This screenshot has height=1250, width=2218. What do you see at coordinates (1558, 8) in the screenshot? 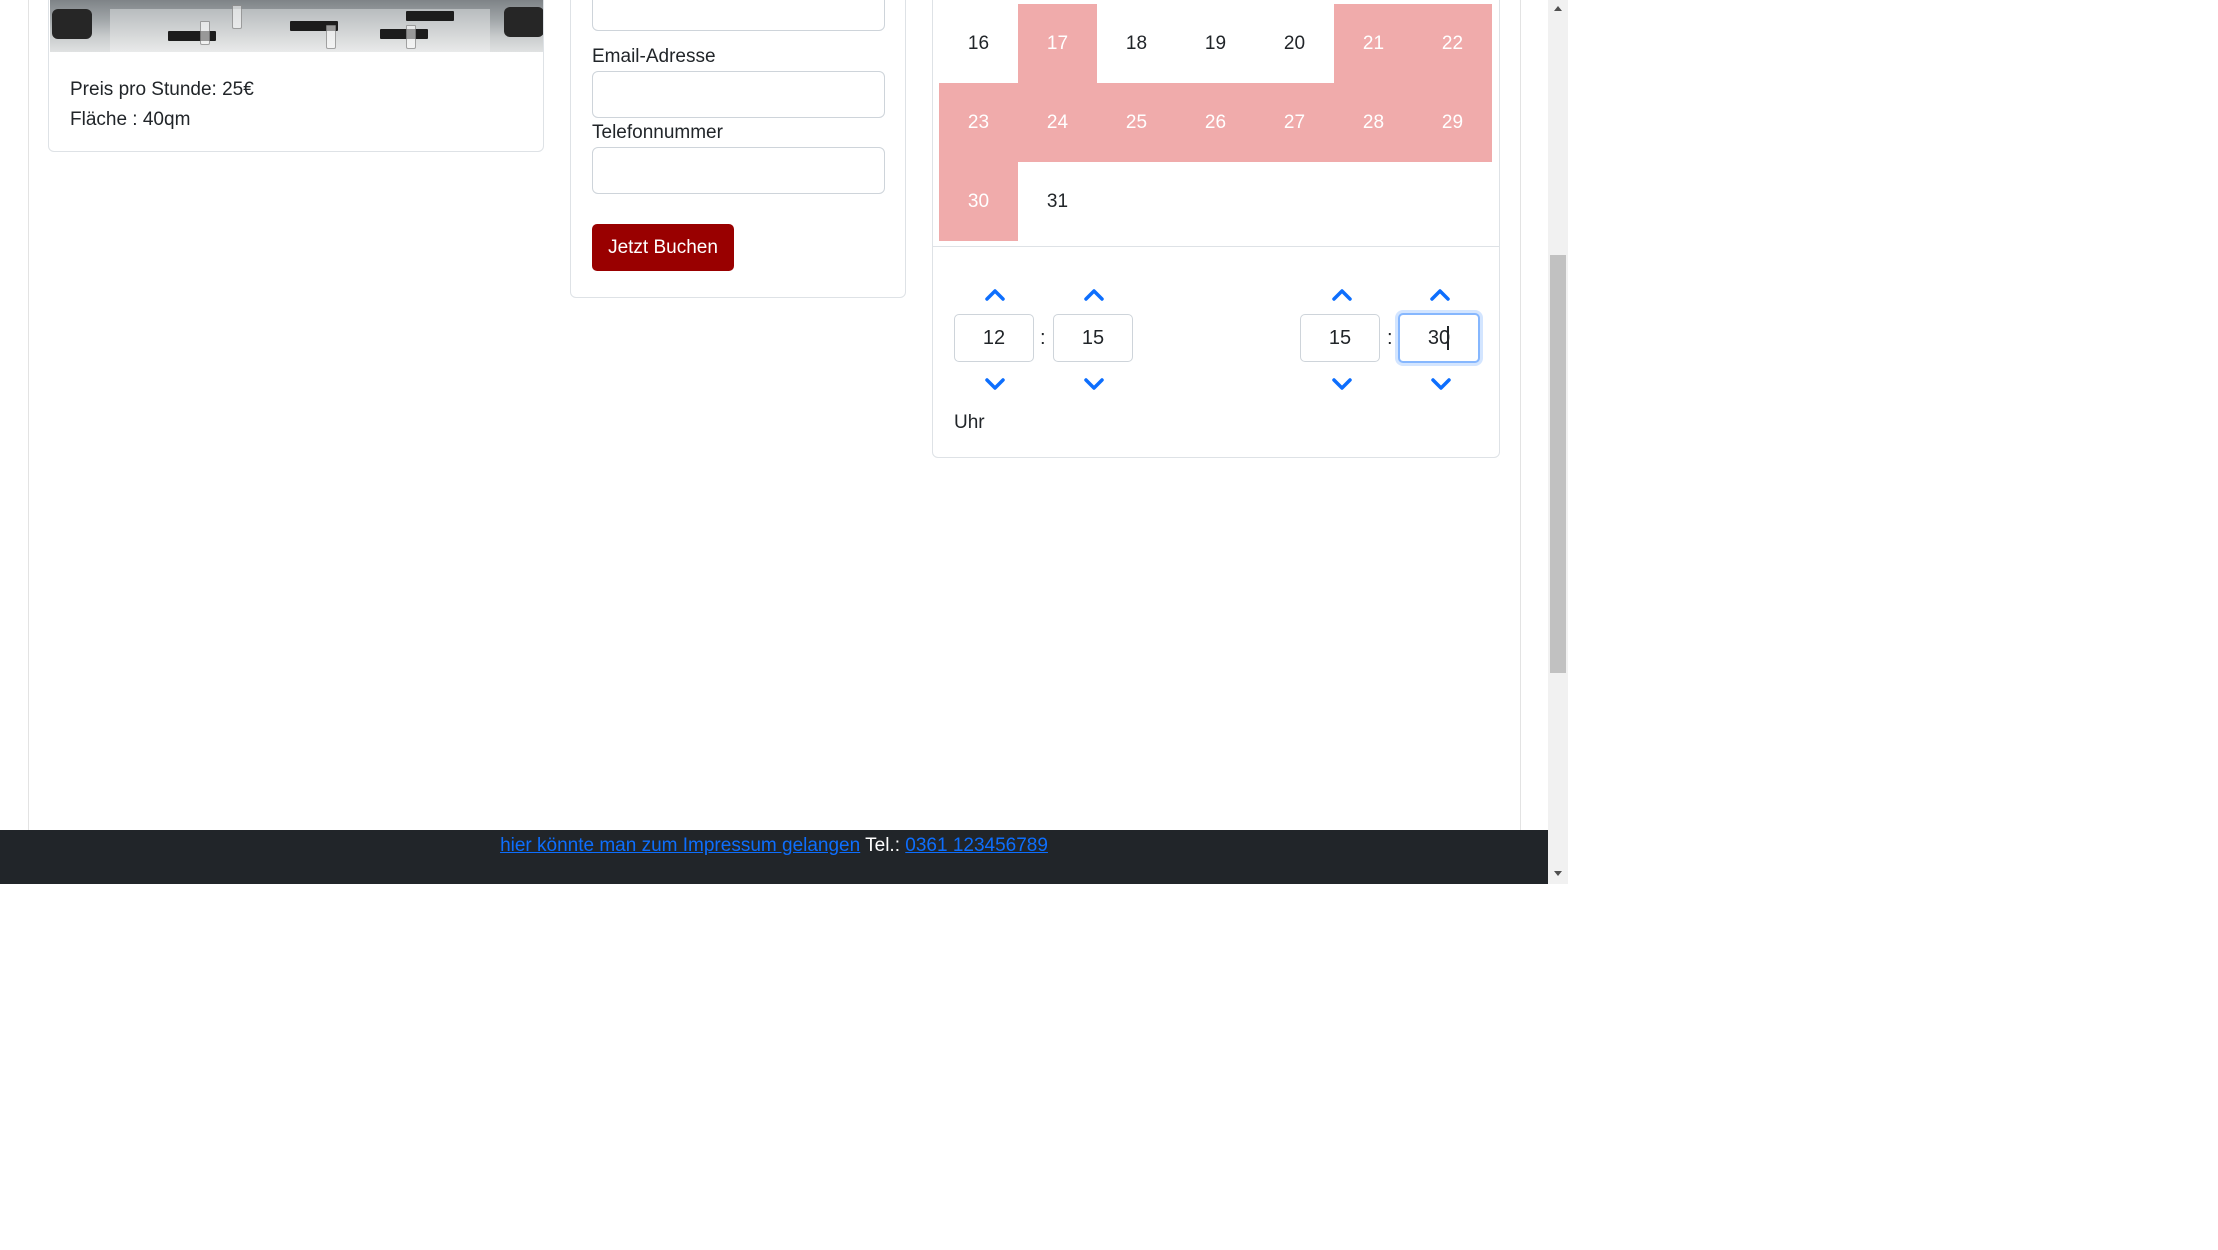
I see `scroll-up-icon` at bounding box center [1558, 8].